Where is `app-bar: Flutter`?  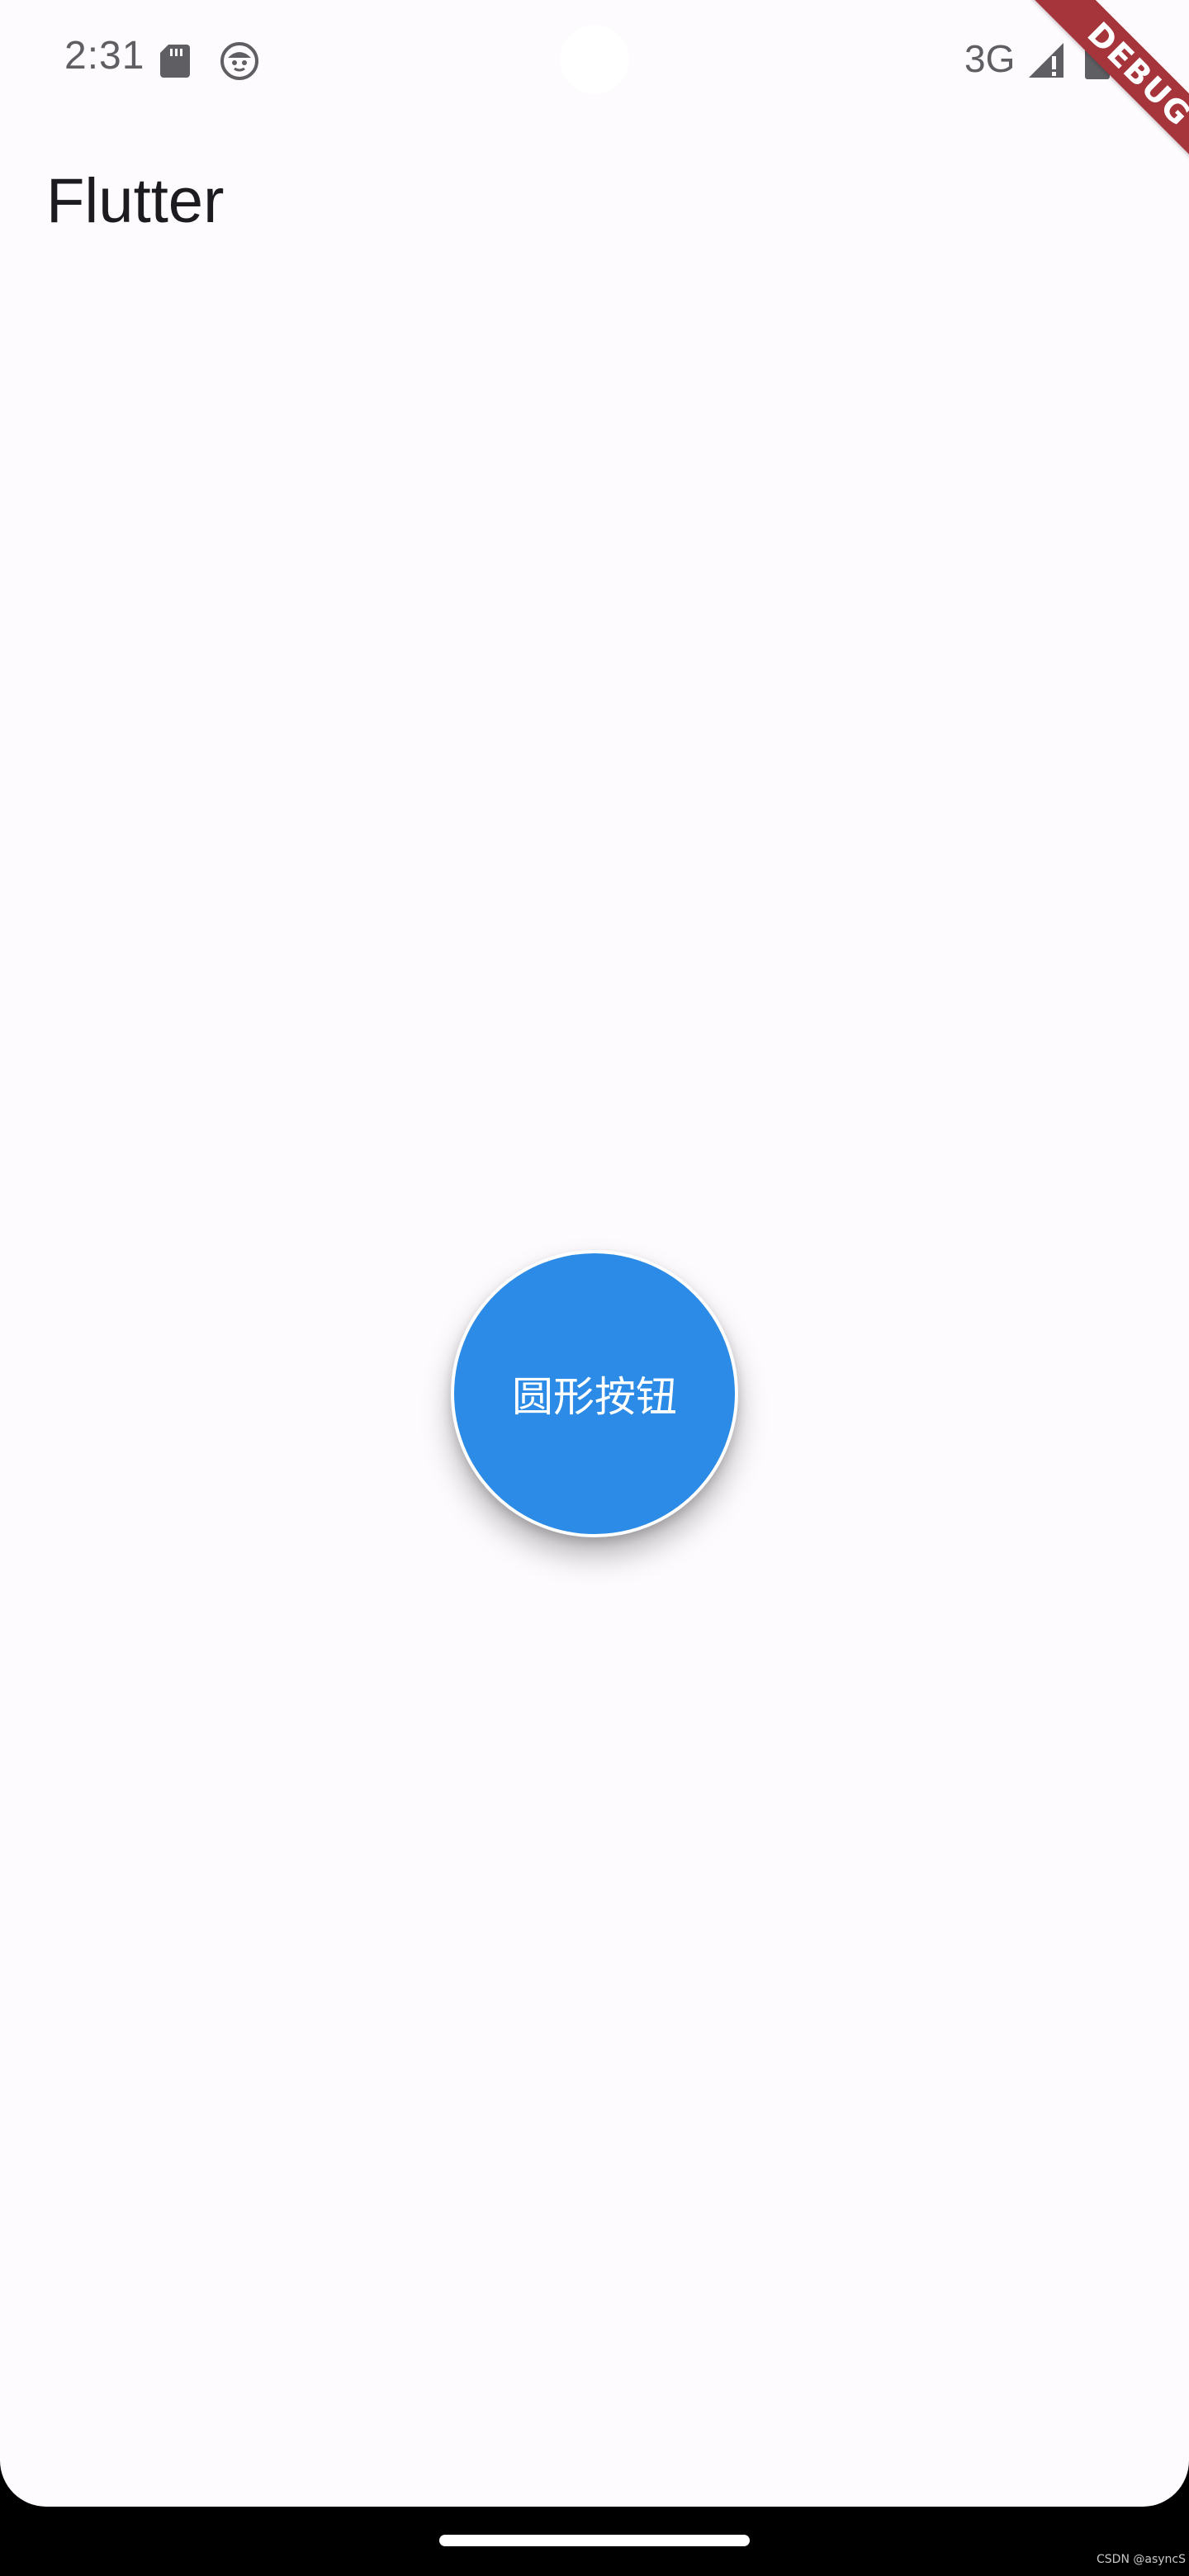 app-bar: Flutter is located at coordinates (594, 198).